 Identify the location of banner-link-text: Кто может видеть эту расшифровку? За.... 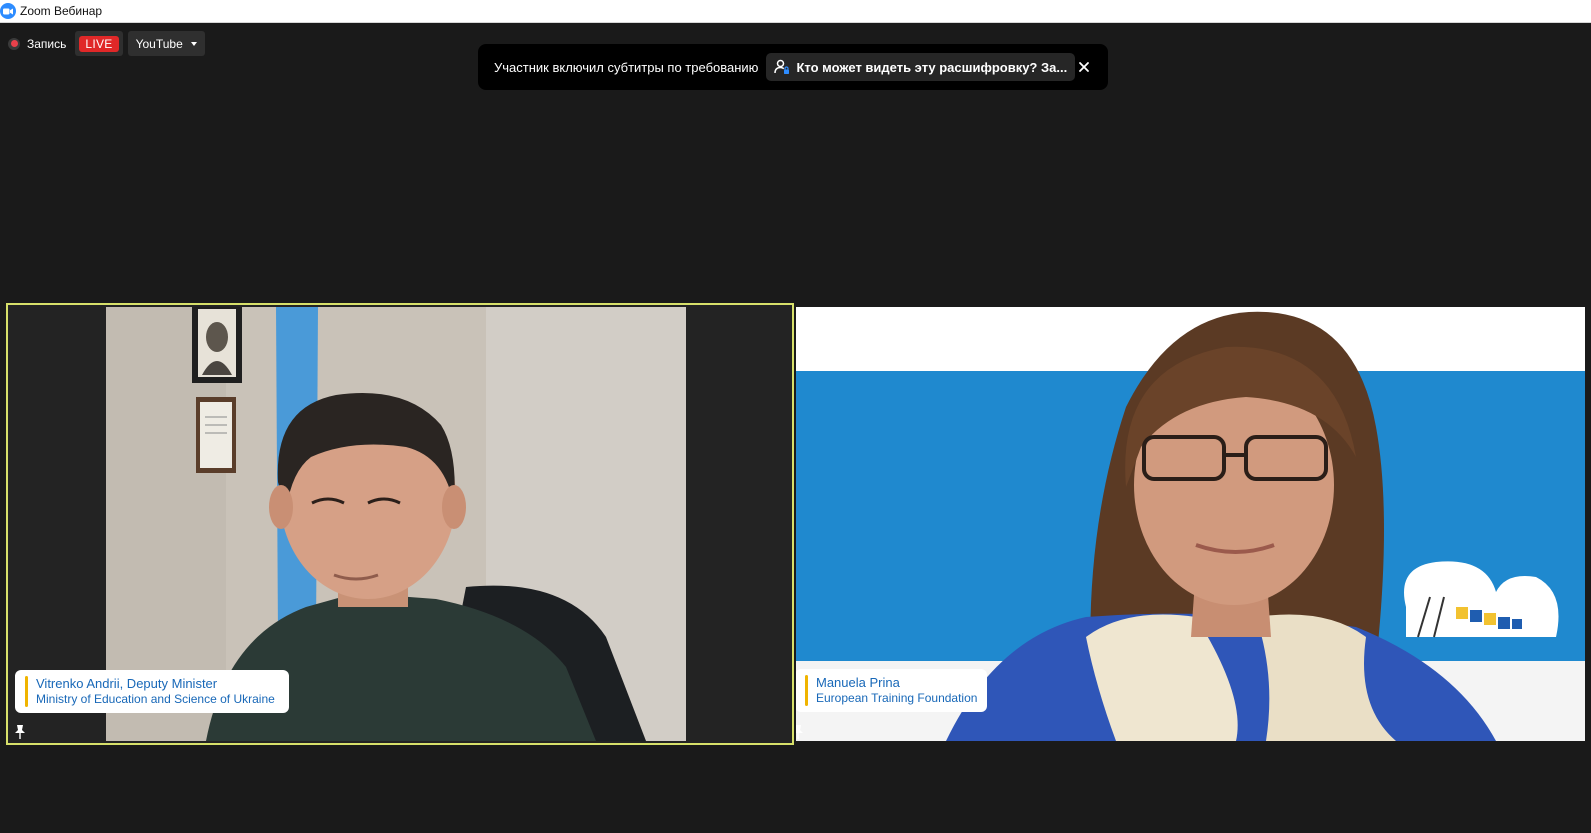
(932, 67).